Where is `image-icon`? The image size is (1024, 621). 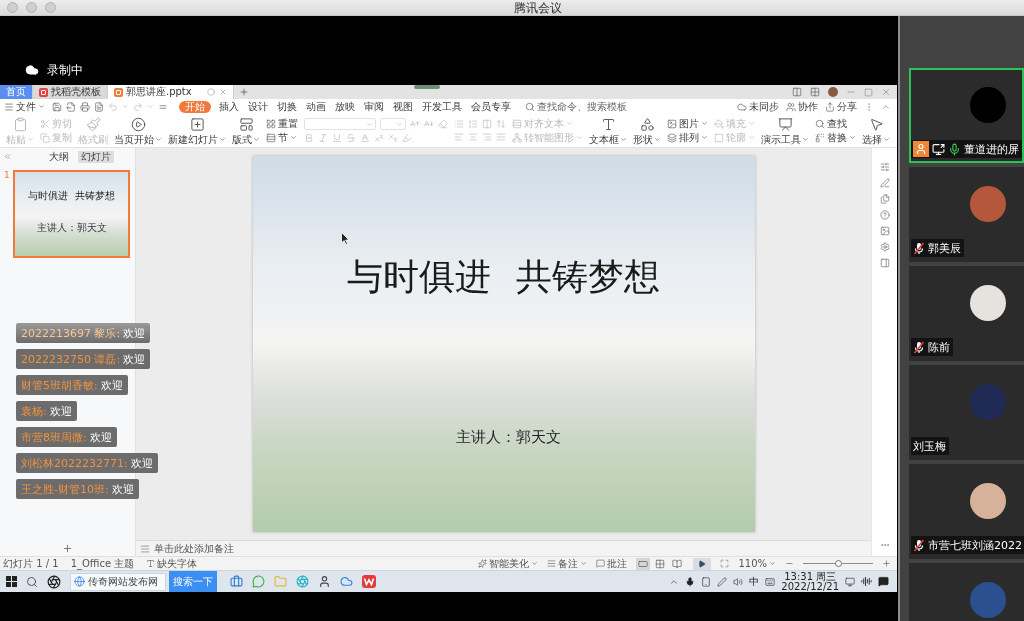
image-icon is located at coordinates (884, 231).